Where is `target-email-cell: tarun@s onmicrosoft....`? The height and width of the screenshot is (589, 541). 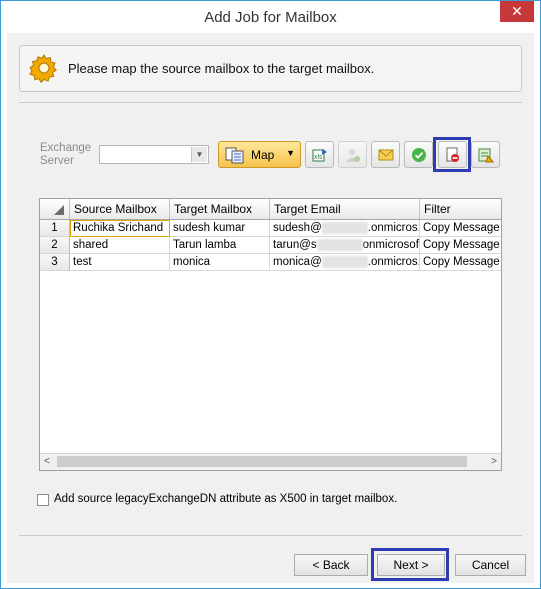 target-email-cell: tarun@s onmicrosoft.... is located at coordinates (345, 245).